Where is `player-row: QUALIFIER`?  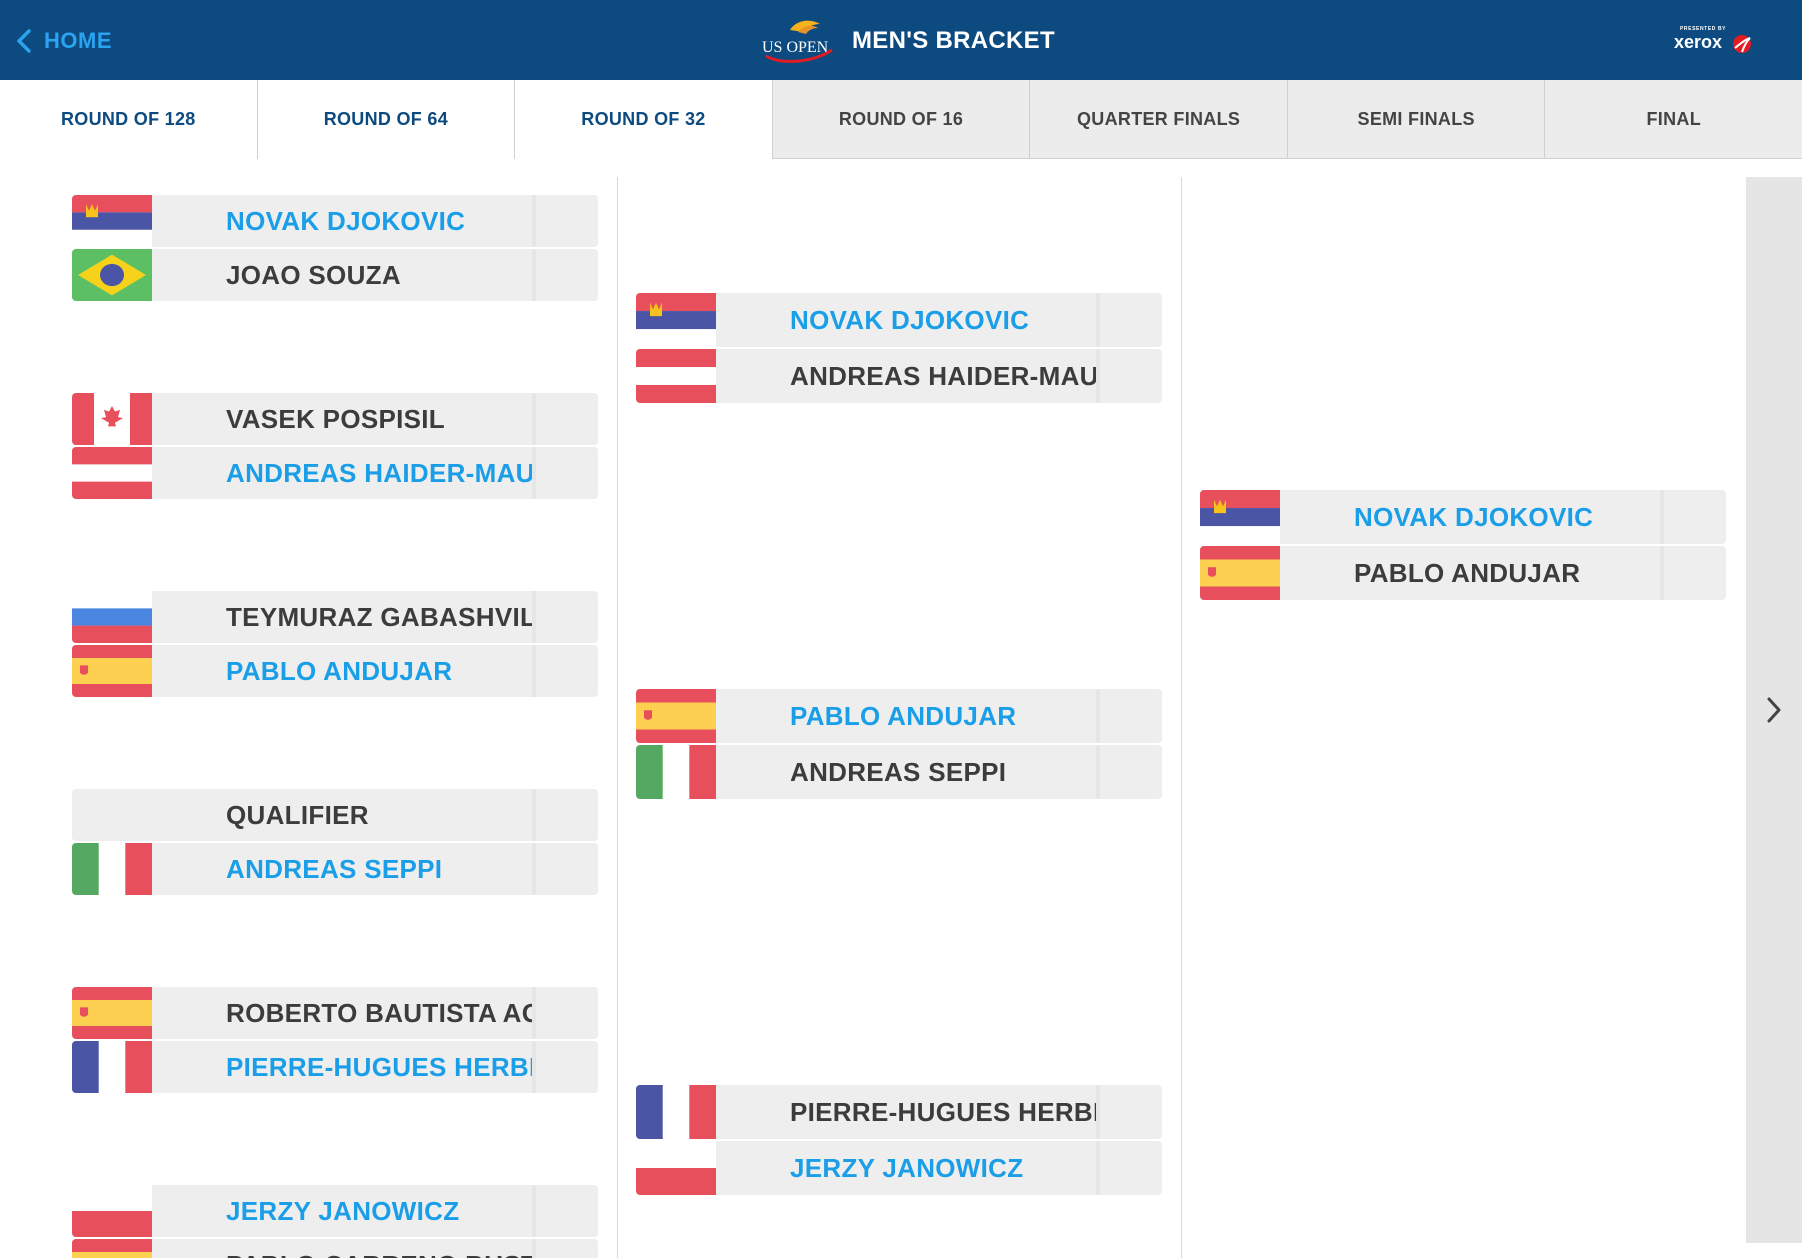 player-row: QUALIFIER is located at coordinates (335, 815).